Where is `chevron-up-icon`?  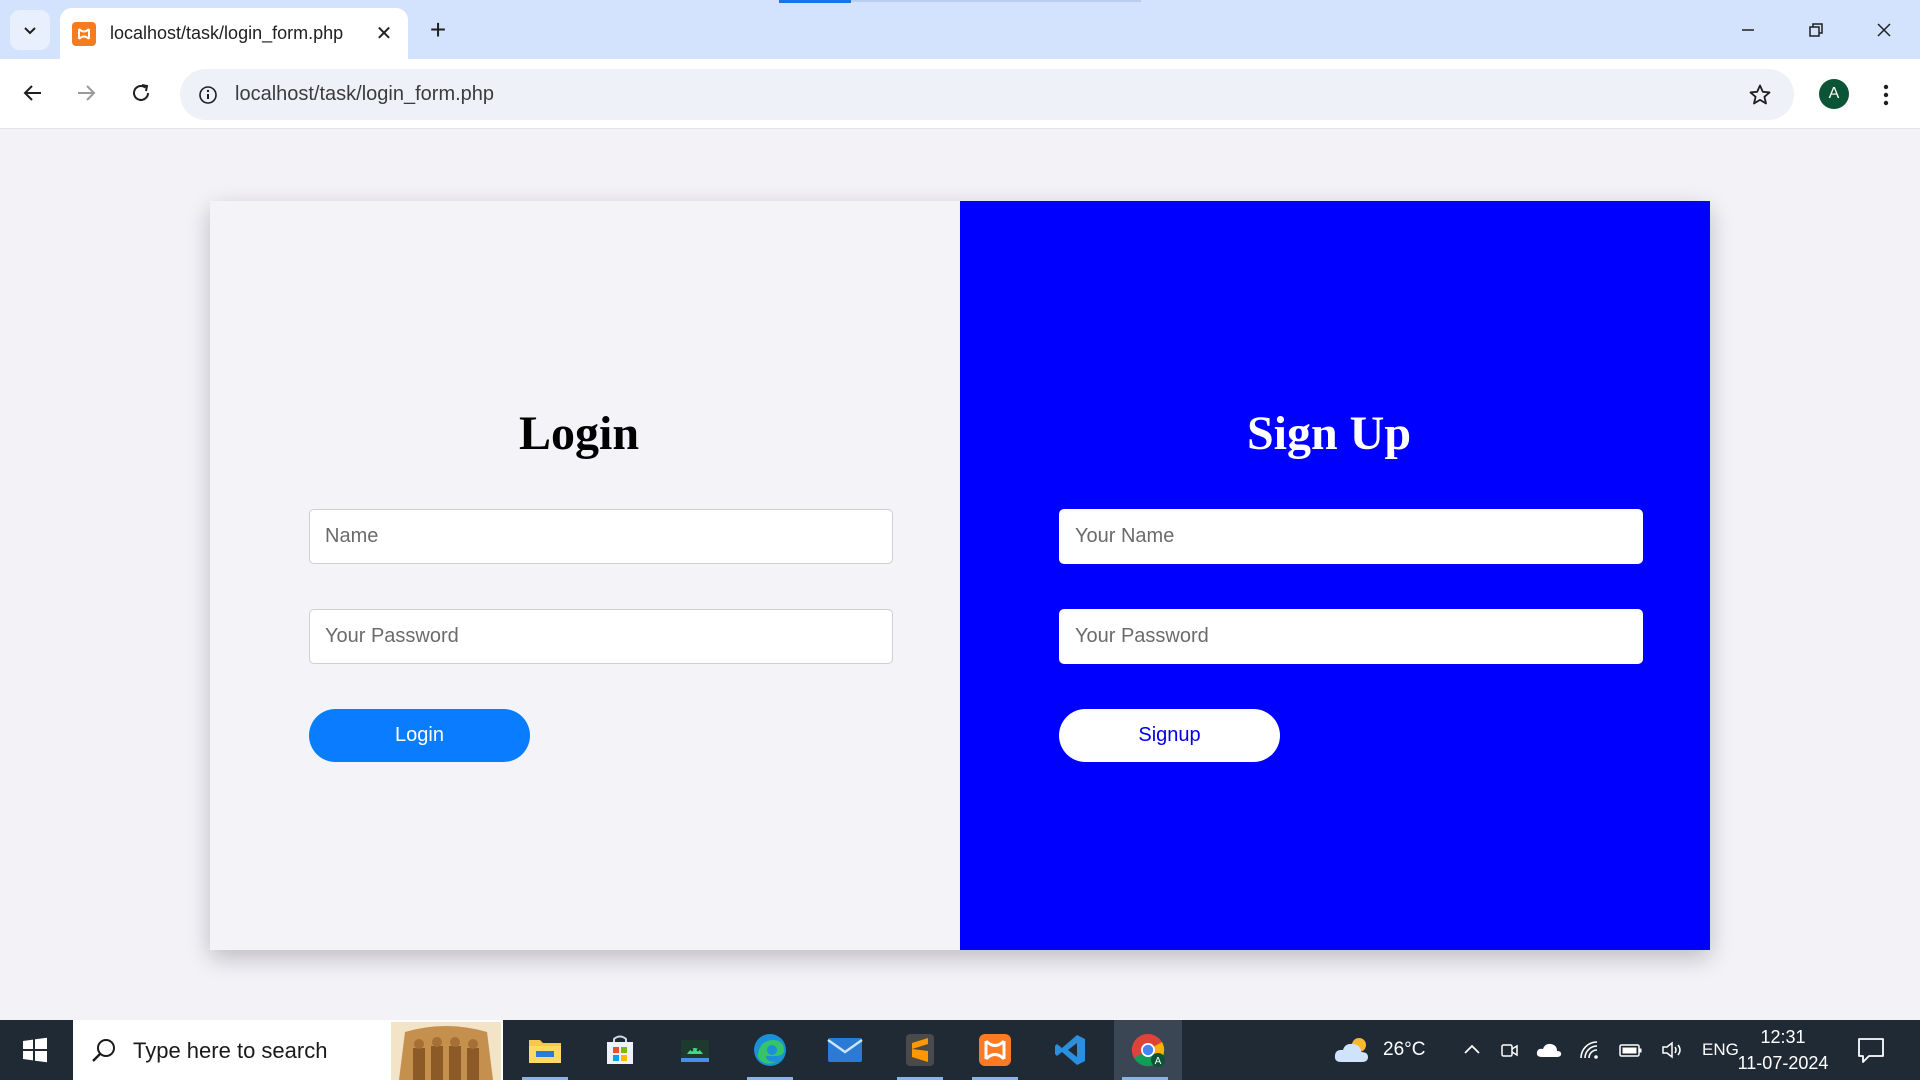 chevron-up-icon is located at coordinates (1472, 1050).